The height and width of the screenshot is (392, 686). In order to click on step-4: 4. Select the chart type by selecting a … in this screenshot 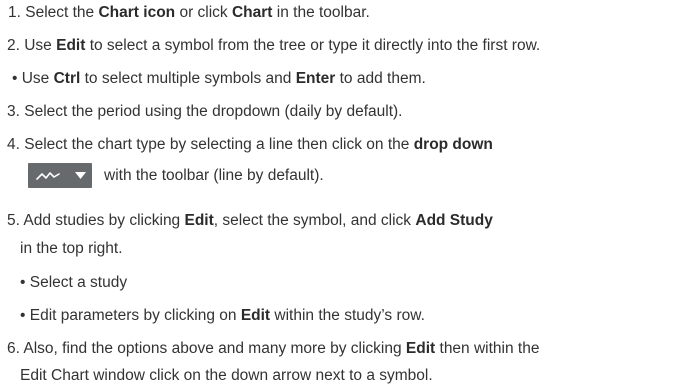, I will do `click(250, 145)`.